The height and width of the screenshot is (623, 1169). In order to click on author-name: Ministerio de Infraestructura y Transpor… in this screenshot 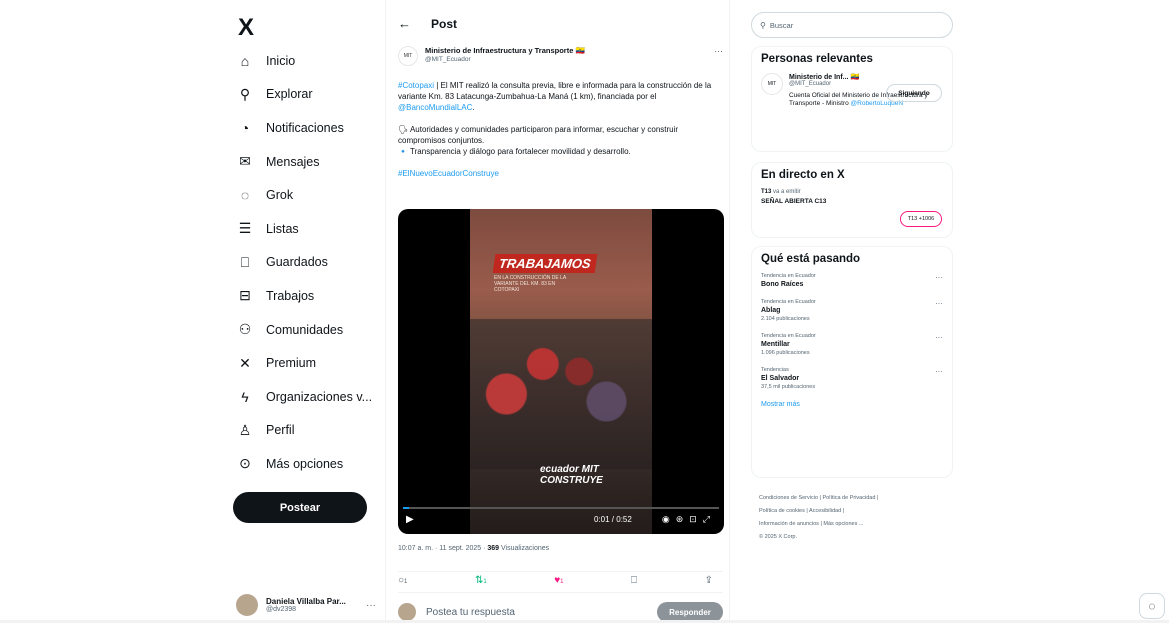, I will do `click(505, 50)`.